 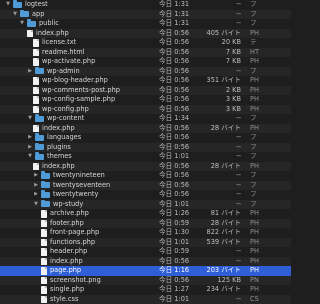 I want to click on item-name: wp-config.php, so click(x=65, y=110).